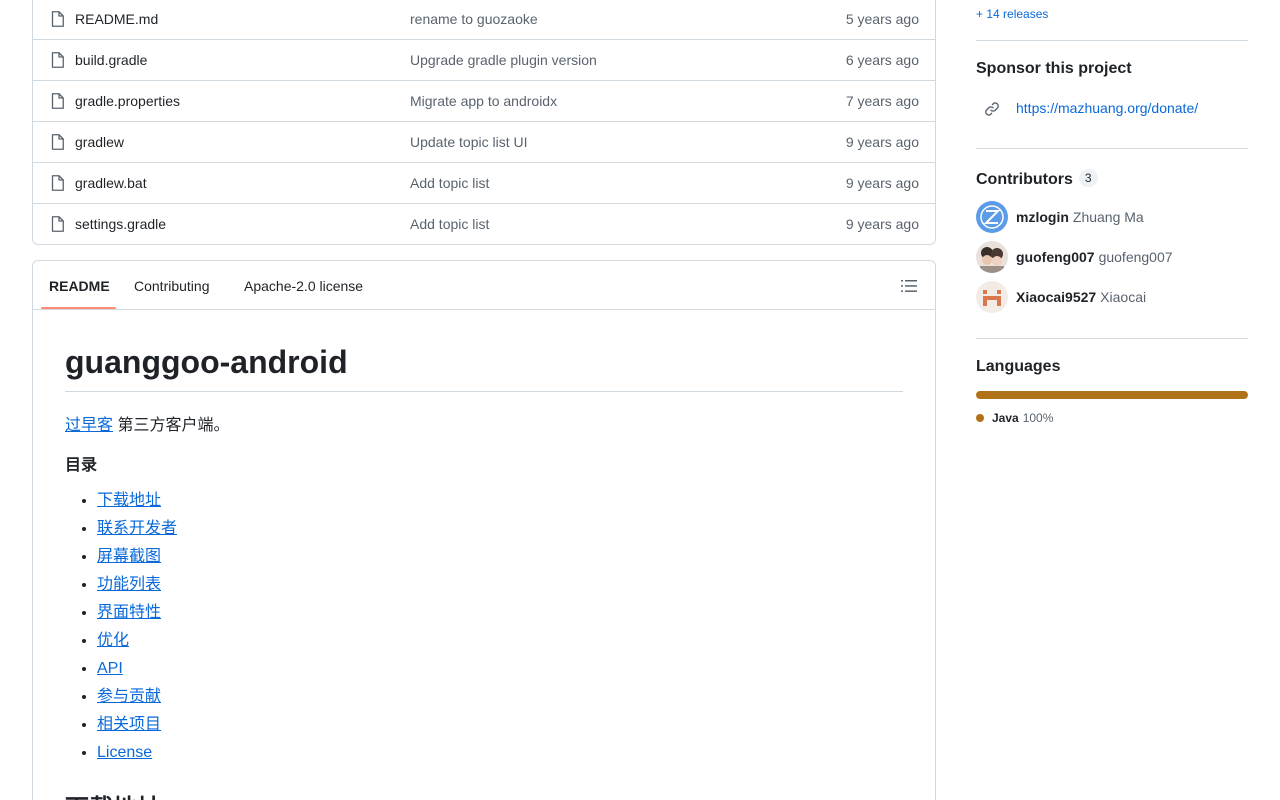 The width and height of the screenshot is (1280, 800). What do you see at coordinates (137, 672) in the screenshot?
I see `list-item: API` at bounding box center [137, 672].